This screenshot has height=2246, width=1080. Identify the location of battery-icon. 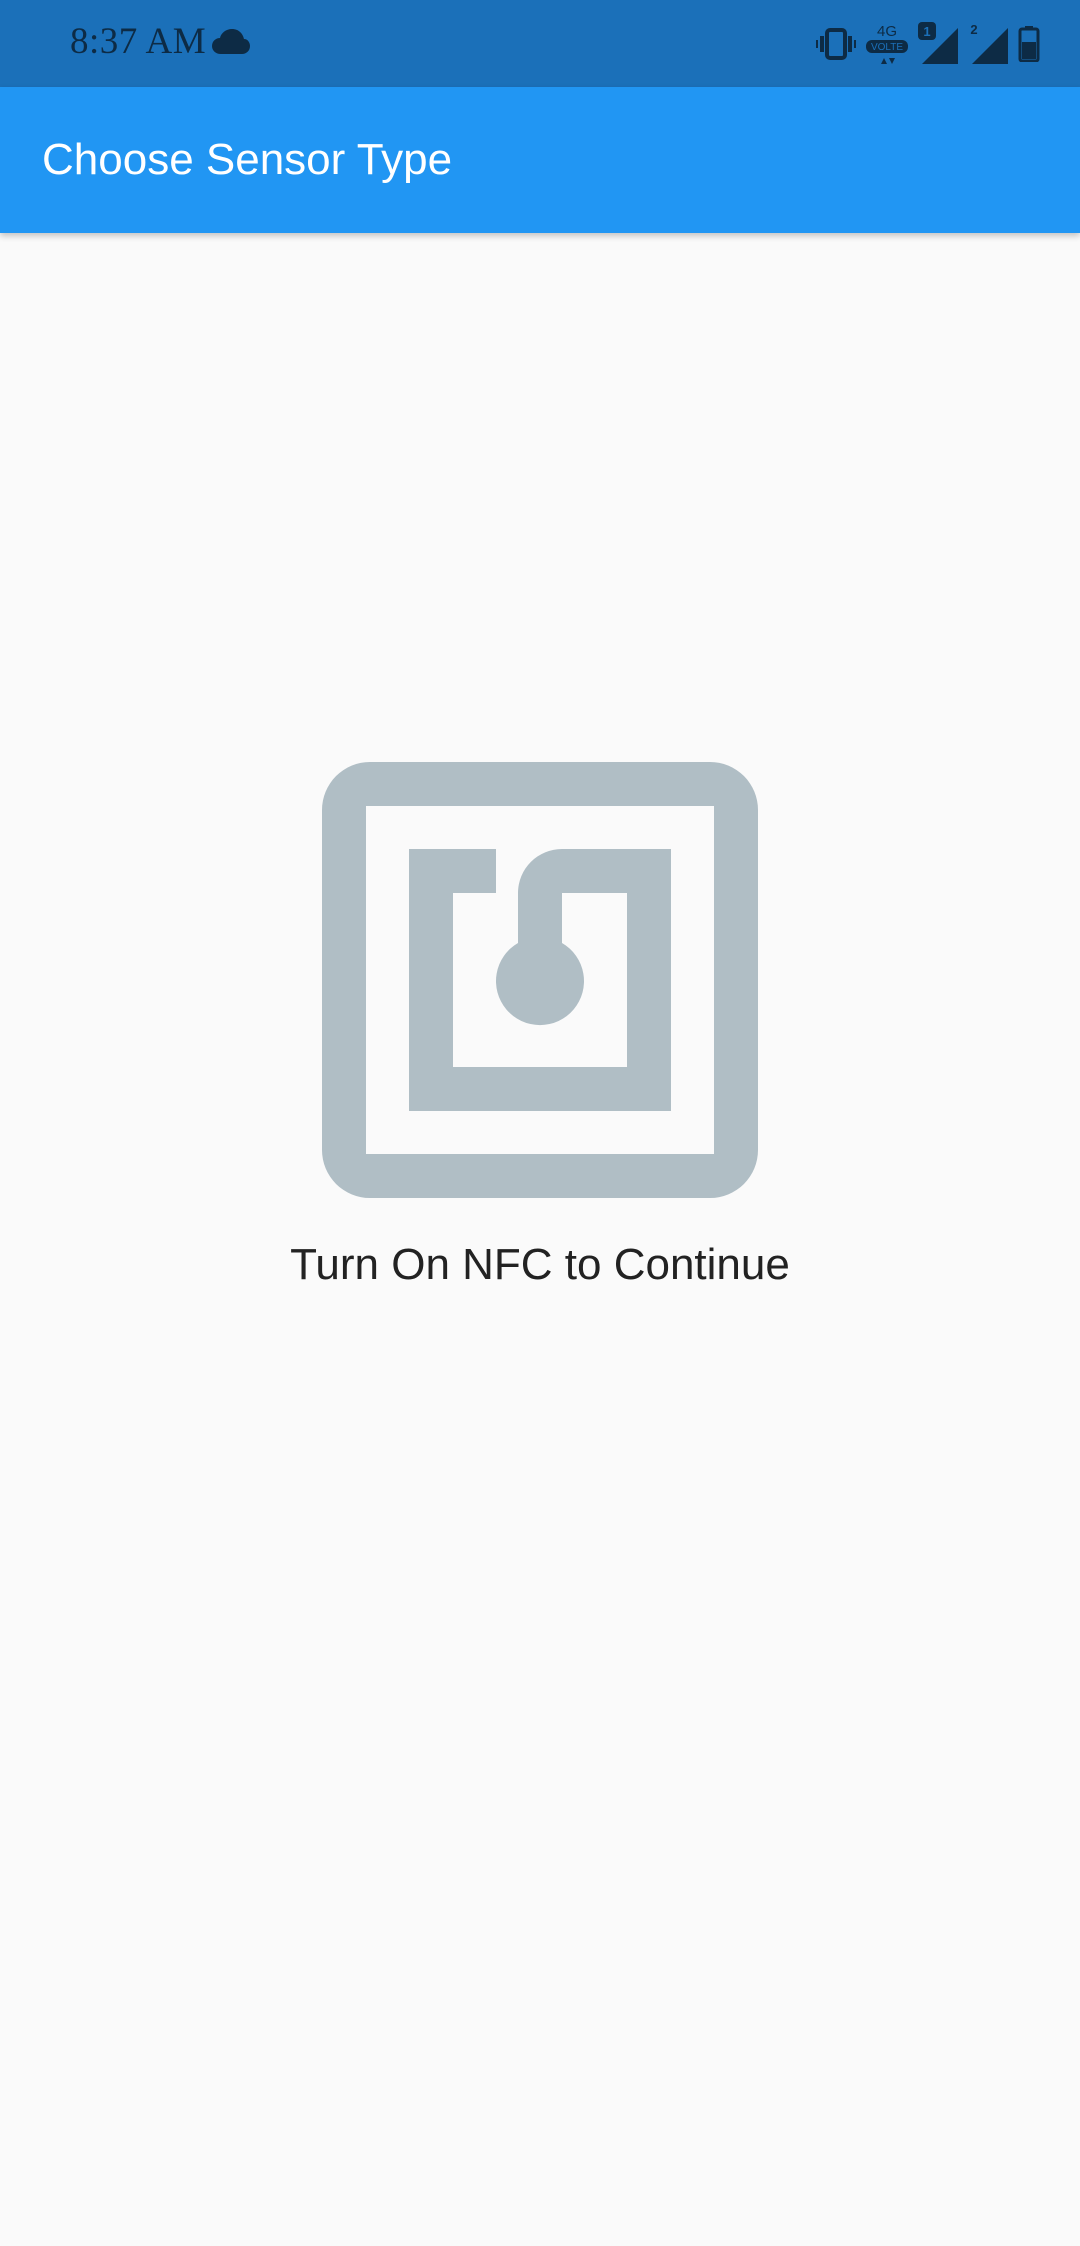
(1029, 44).